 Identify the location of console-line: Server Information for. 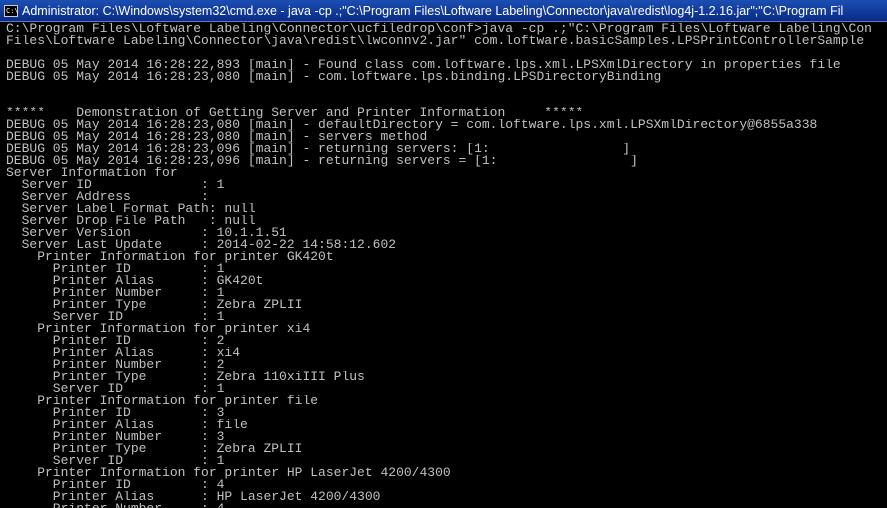
(92, 173).